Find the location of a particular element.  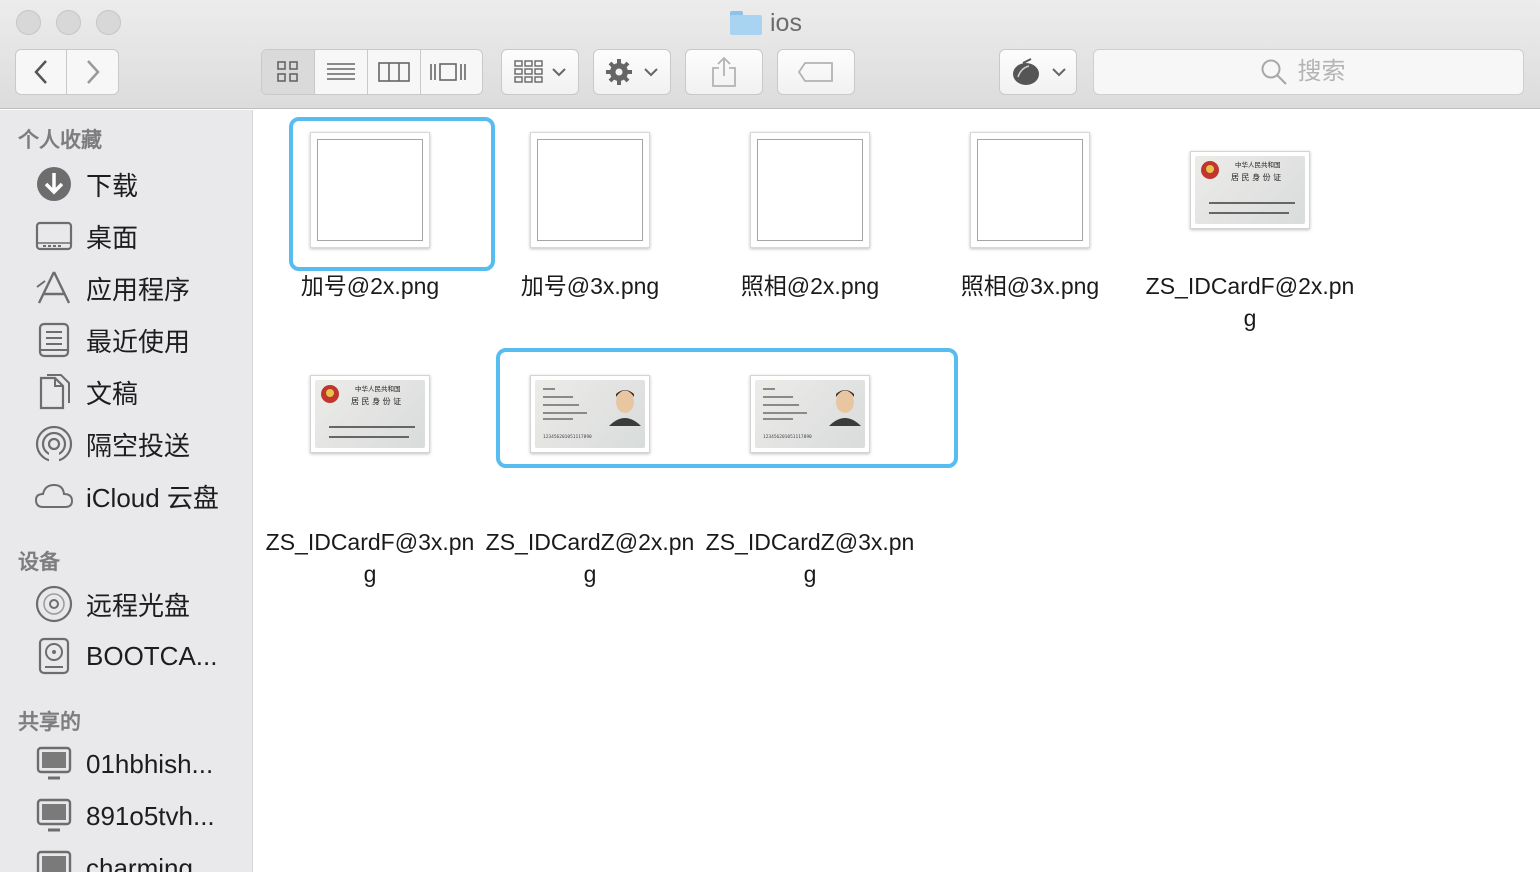

file-item: 加号@3x.png is located at coordinates (590, 206).